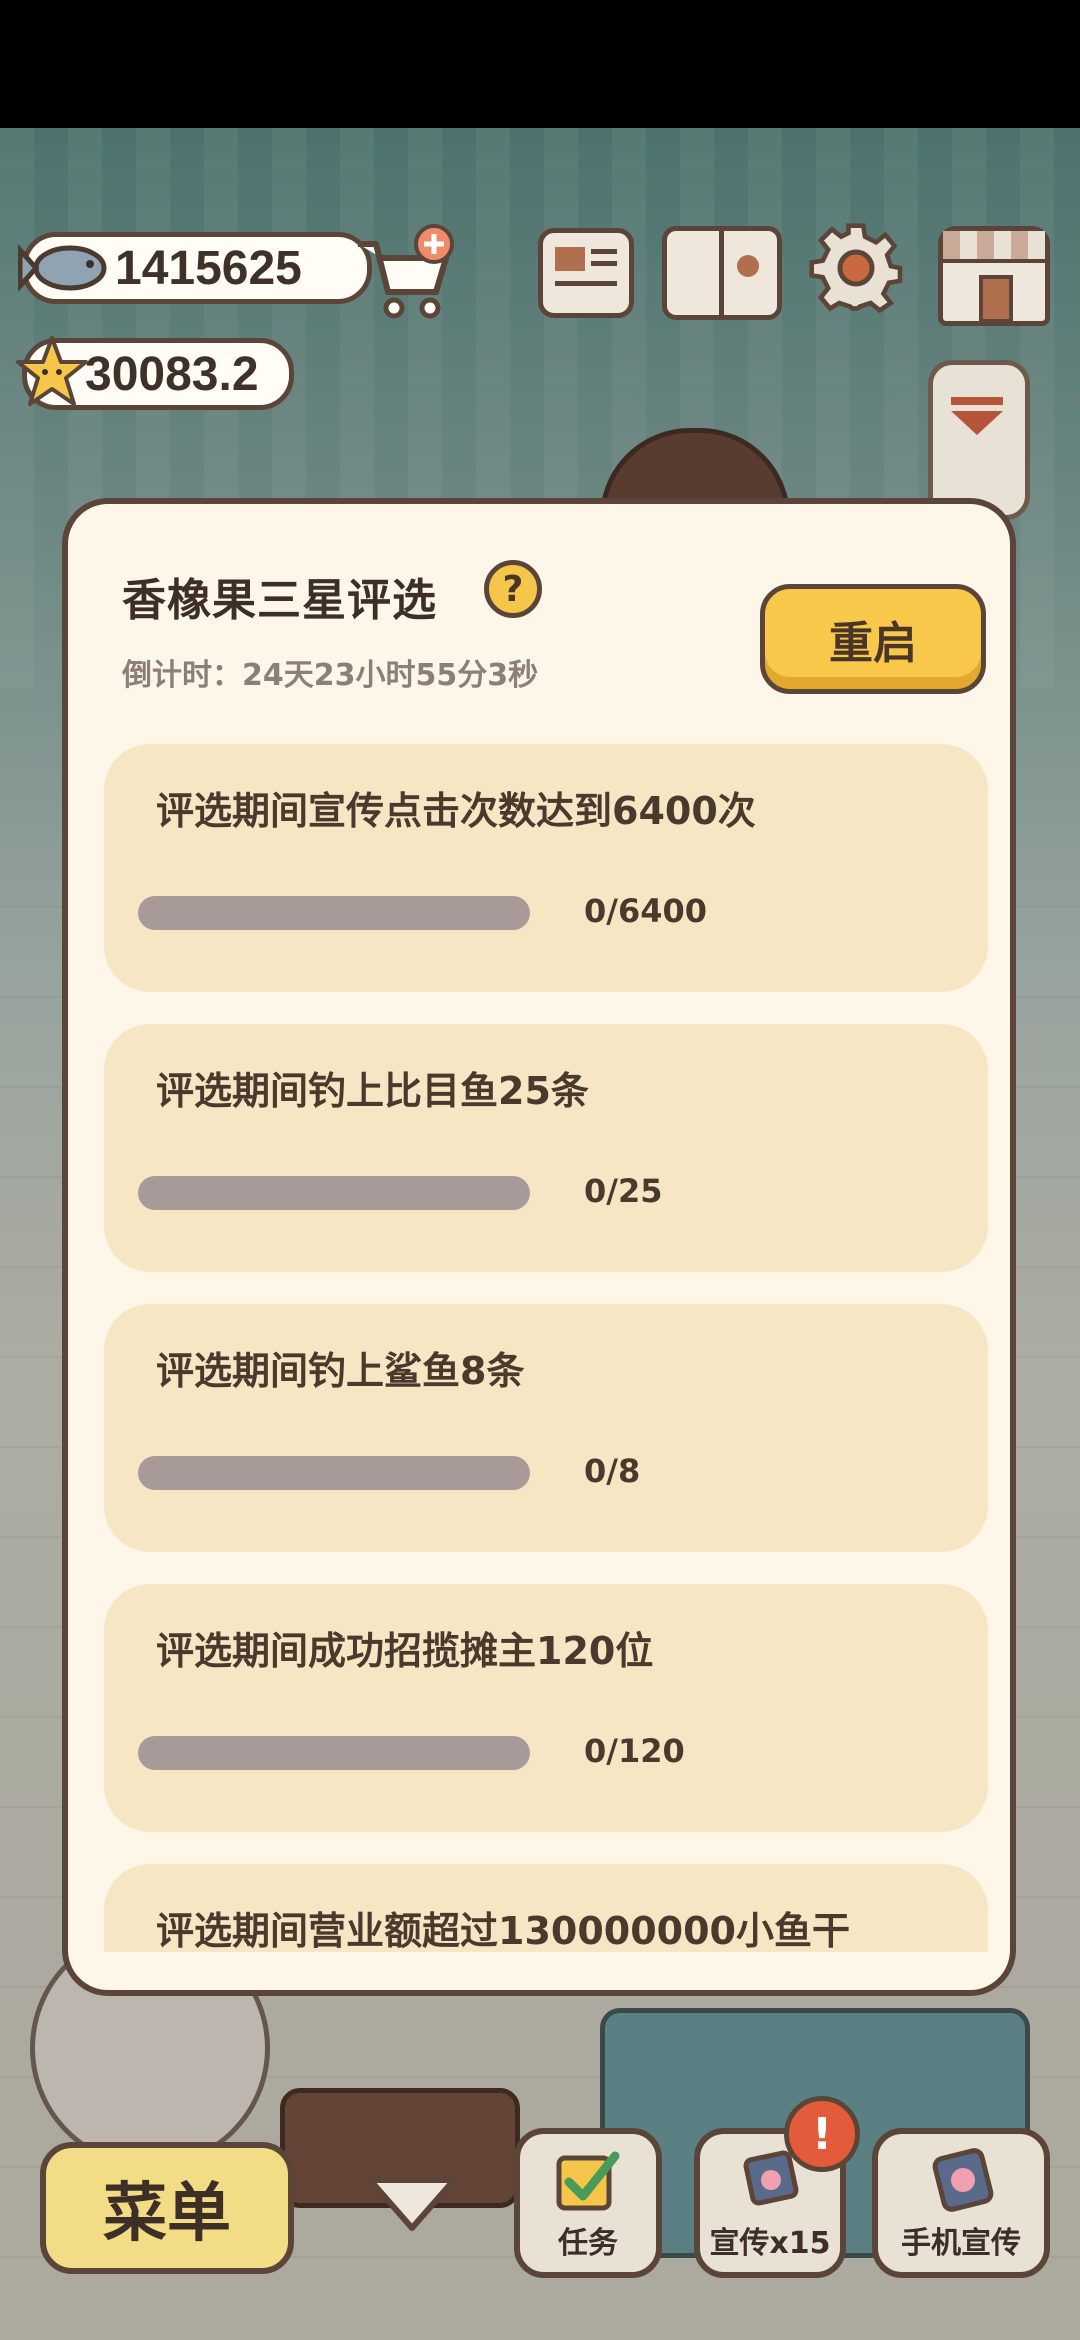 This screenshot has width=1080, height=2340. Describe the element at coordinates (456, 811) in the screenshot. I see `task-description: 评选期间宣传点击次数达到6400次` at that location.